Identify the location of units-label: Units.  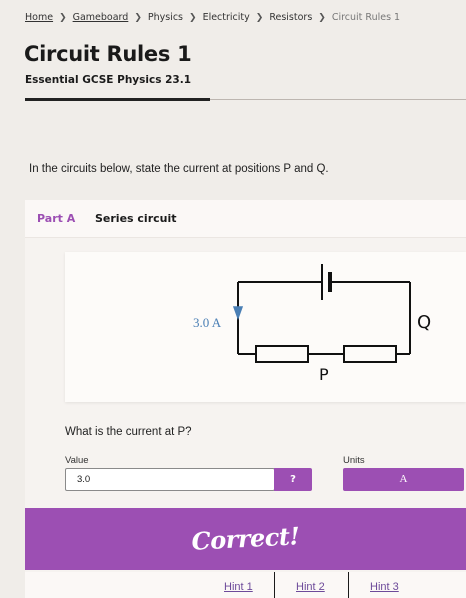
(354, 460).